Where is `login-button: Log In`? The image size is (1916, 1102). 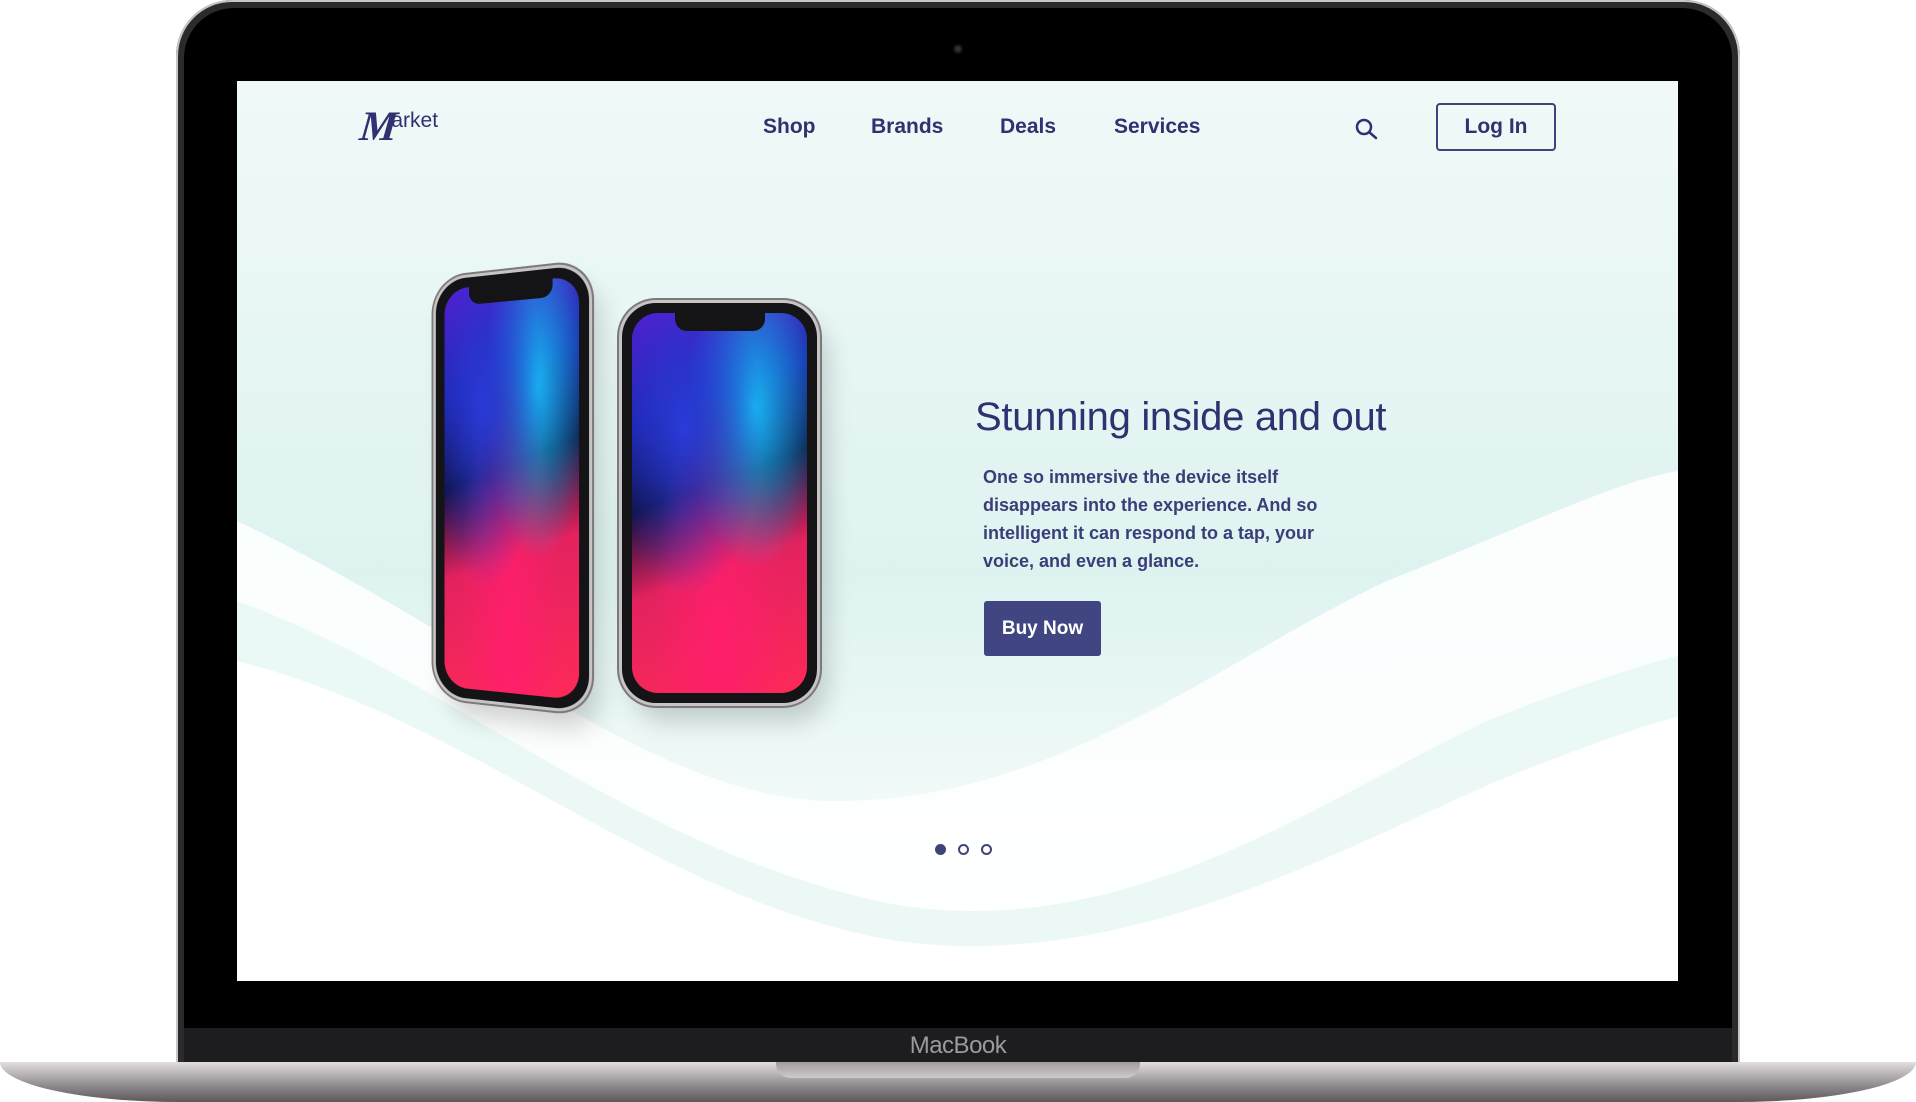
login-button: Log In is located at coordinates (1496, 127).